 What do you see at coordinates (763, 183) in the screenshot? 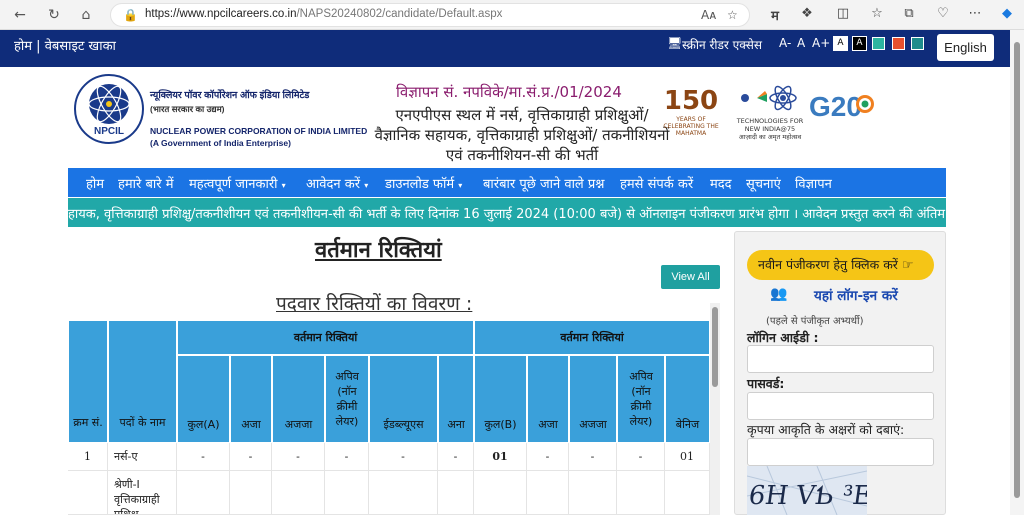
I see `menu-notices: सूचनाएं` at bounding box center [763, 183].